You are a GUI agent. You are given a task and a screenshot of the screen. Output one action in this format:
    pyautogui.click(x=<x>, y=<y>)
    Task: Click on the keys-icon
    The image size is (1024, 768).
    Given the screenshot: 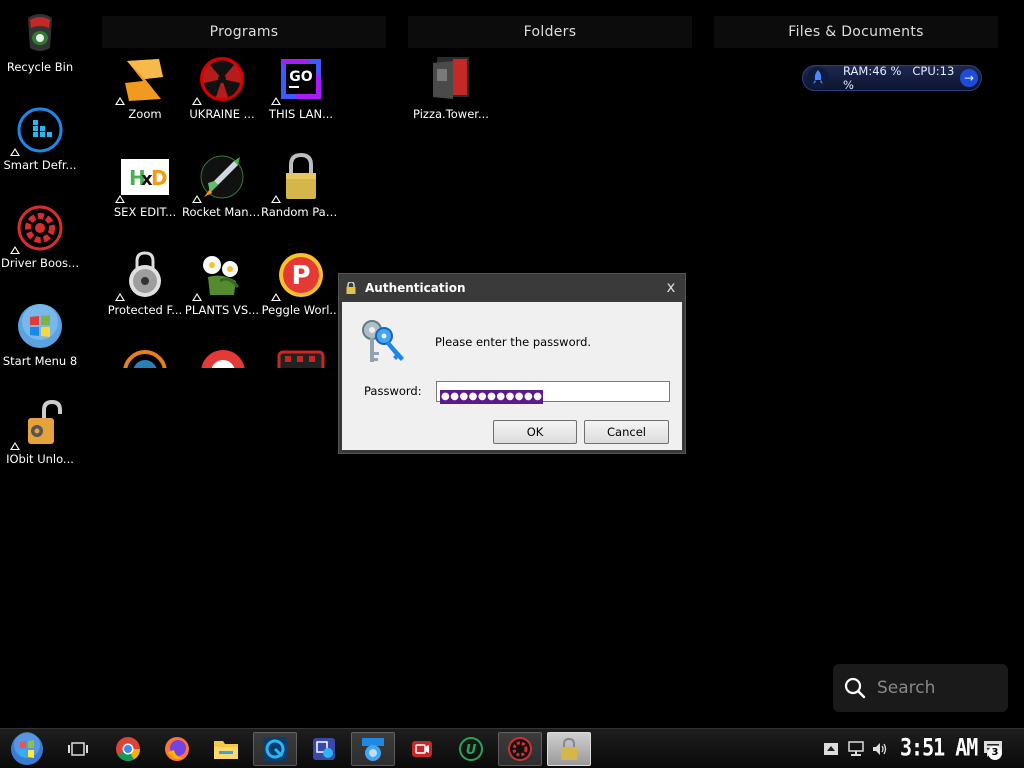 What is the action you would take?
    pyautogui.click(x=383, y=341)
    